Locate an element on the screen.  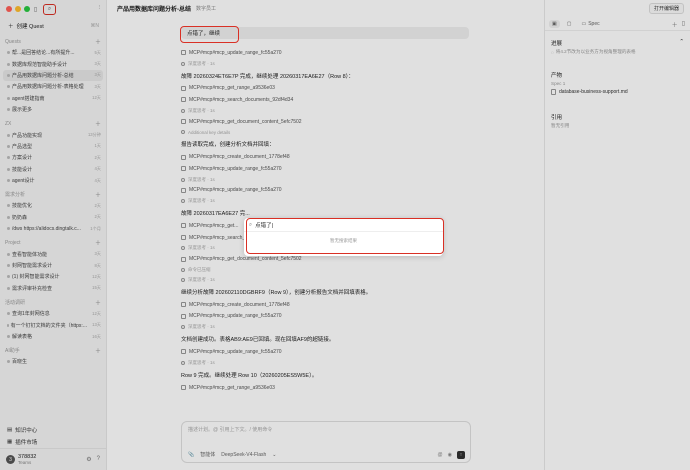
highlight-user-message is located at coordinates (209, 34).